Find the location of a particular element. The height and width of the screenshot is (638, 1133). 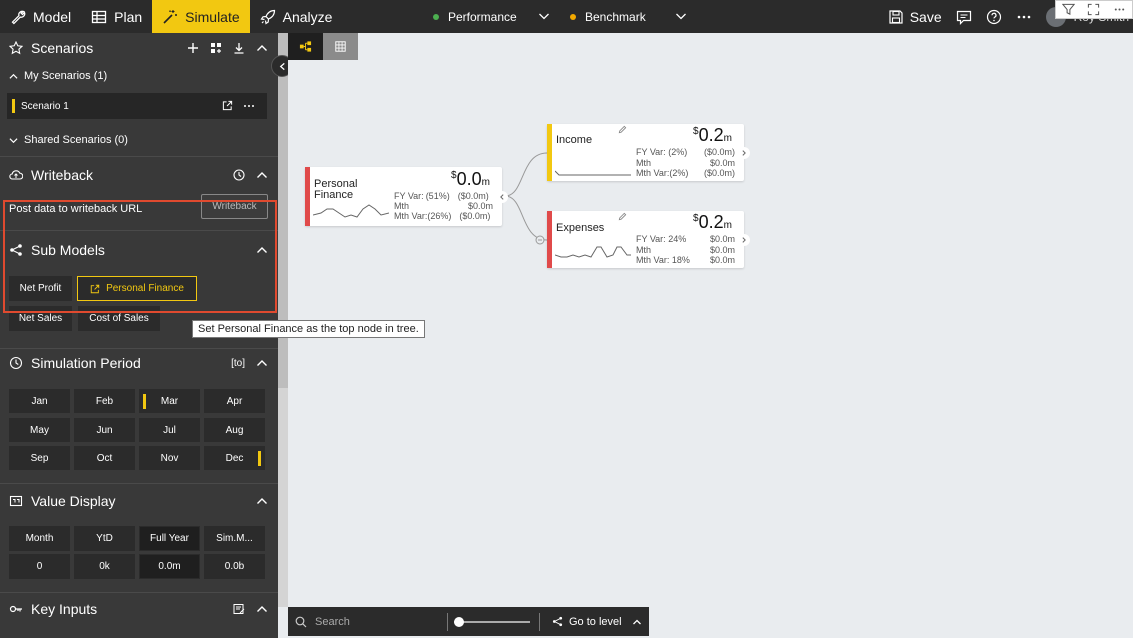

value-mode-sample-1: 0k is located at coordinates (104, 566).